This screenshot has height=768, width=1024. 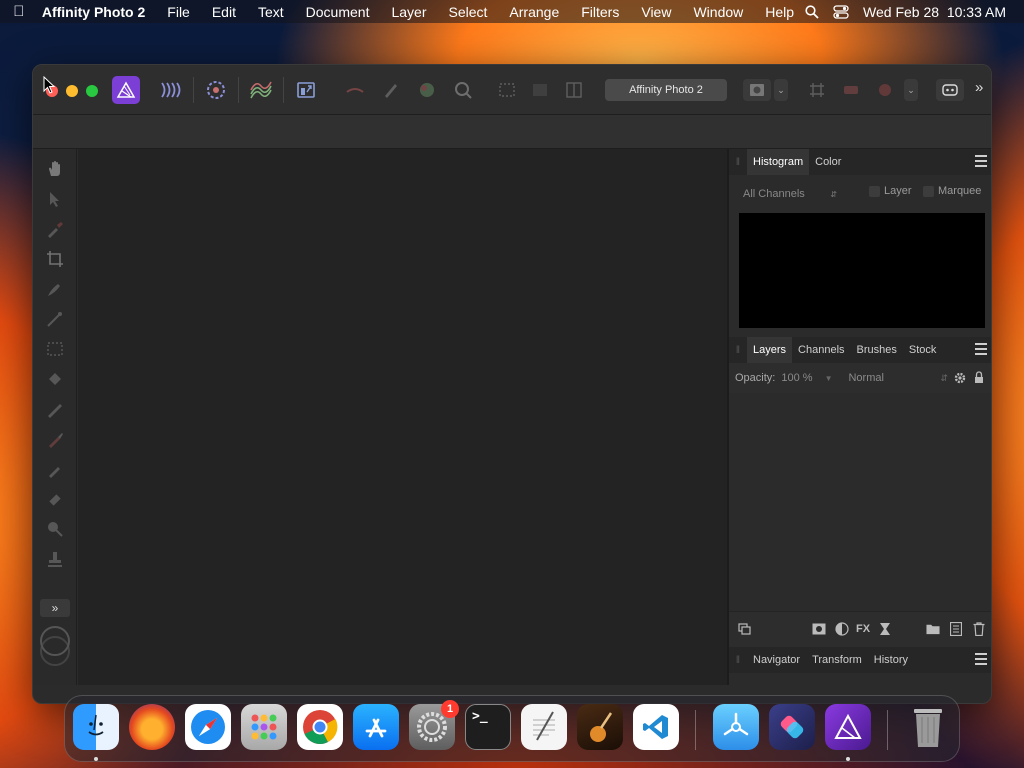 What do you see at coordinates (468, 12) in the screenshot?
I see `menu-select: Select` at bounding box center [468, 12].